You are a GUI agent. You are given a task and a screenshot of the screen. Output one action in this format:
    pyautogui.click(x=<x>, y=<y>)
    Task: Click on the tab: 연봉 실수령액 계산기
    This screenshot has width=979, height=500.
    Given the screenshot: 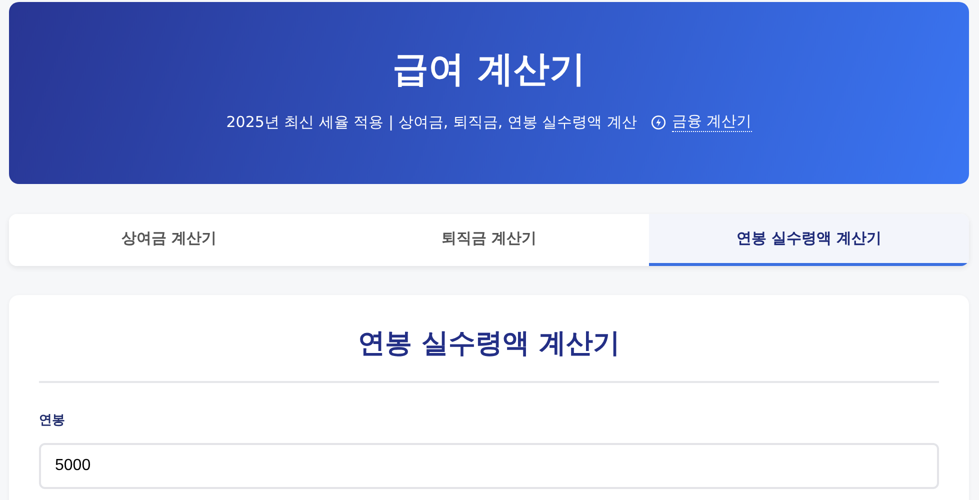 What is the action you would take?
    pyautogui.click(x=809, y=240)
    